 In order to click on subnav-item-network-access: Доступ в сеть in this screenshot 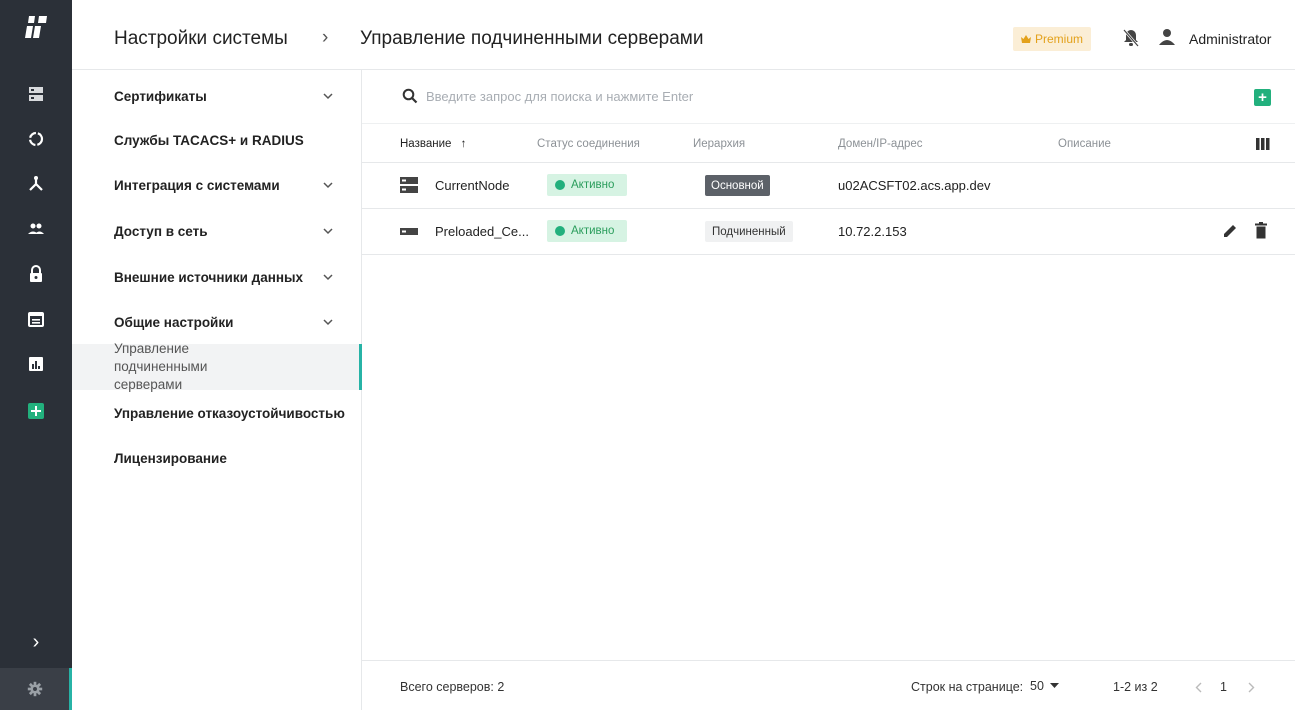, I will do `click(217, 231)`.